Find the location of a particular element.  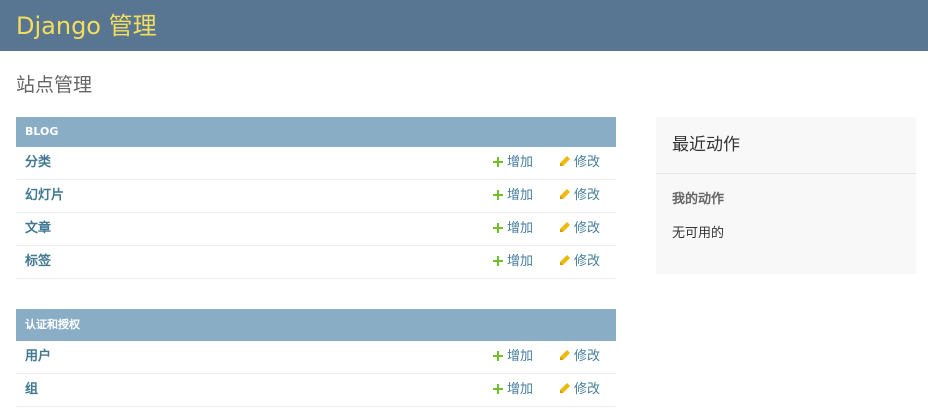

recent-actions-panel: 最近动作 我的动作 无可用的 is located at coordinates (786, 195).